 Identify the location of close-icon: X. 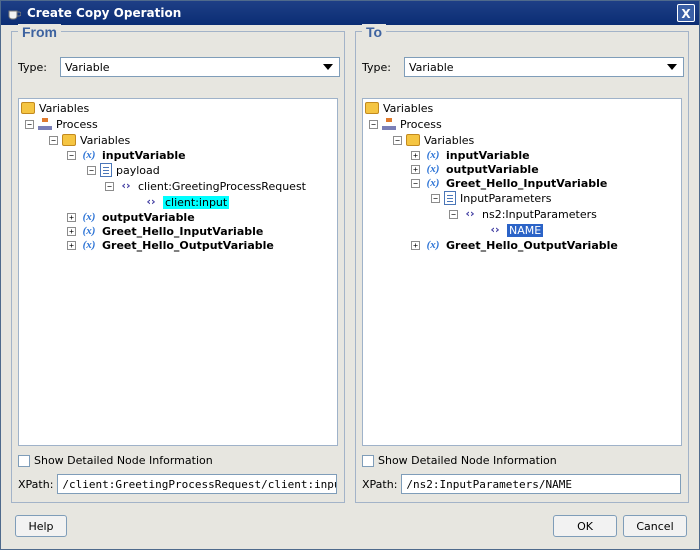
(686, 14).